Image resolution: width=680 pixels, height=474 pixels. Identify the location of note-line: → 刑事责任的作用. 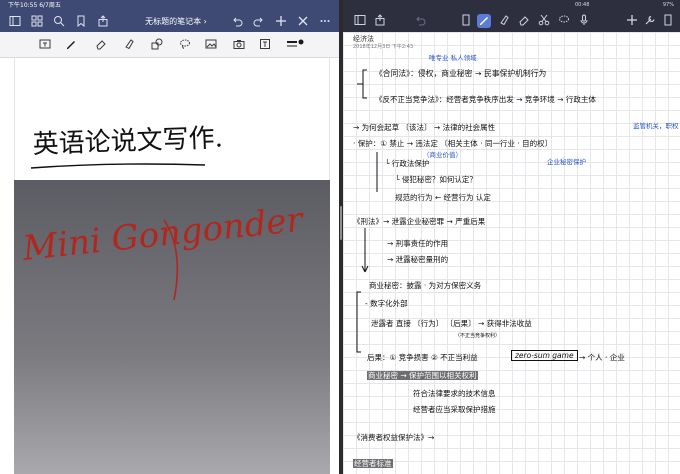
(418, 243).